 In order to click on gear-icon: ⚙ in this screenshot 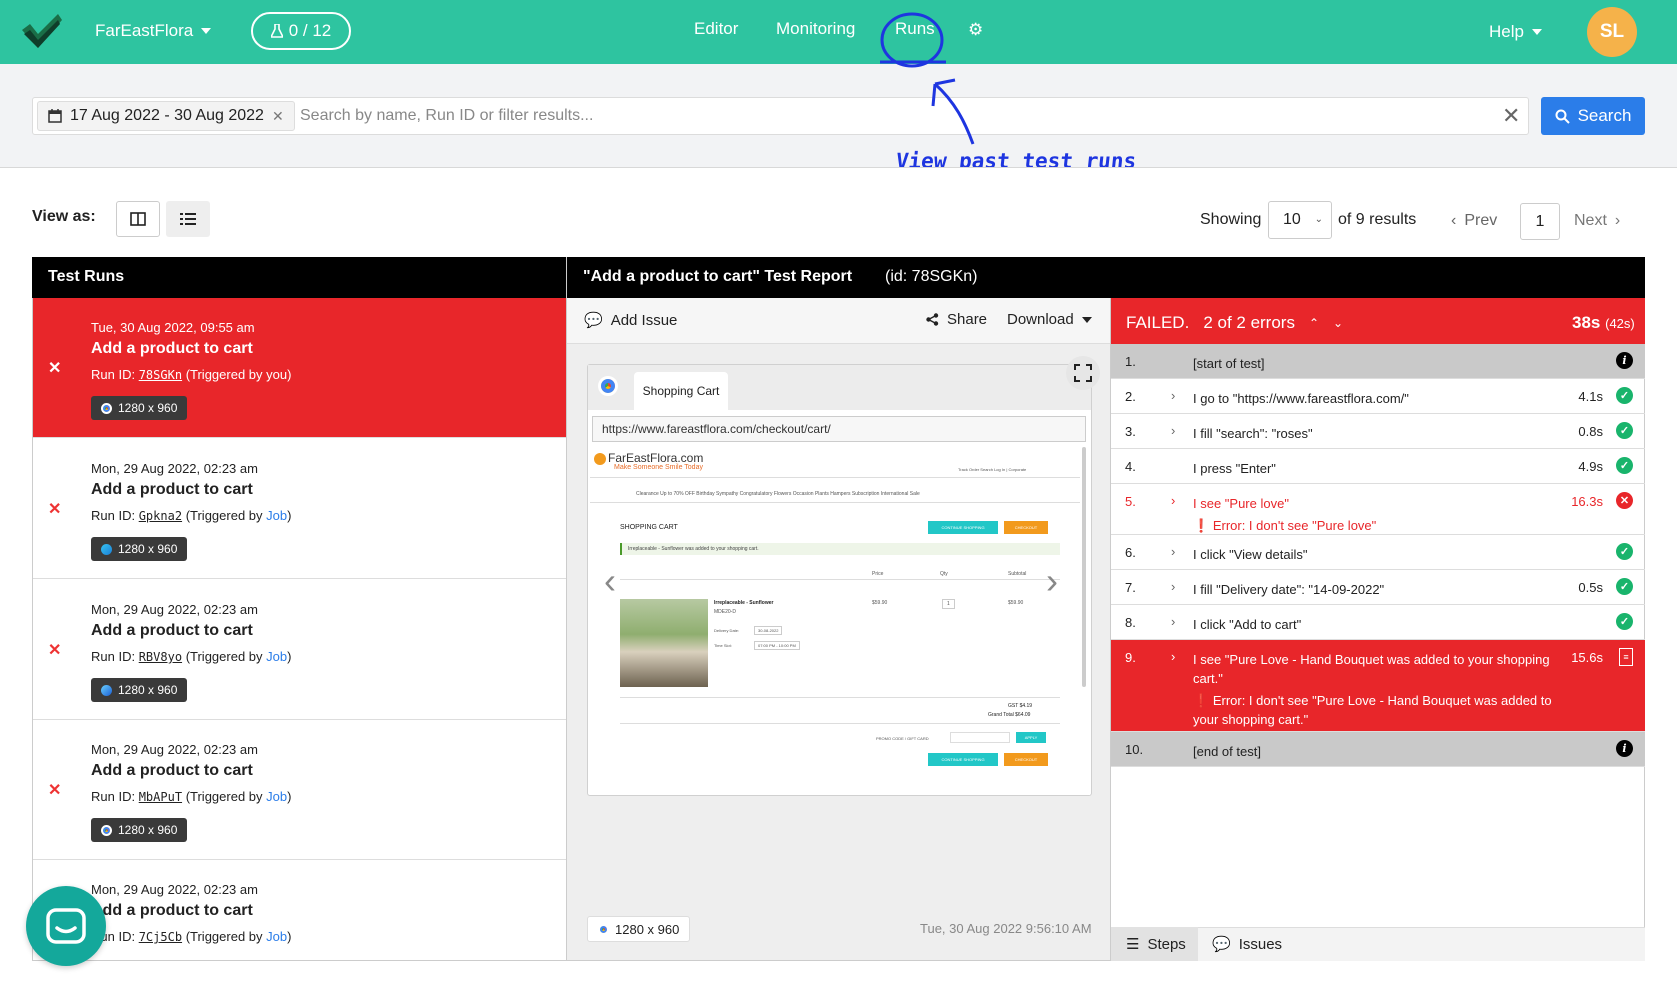, I will do `click(975, 30)`.